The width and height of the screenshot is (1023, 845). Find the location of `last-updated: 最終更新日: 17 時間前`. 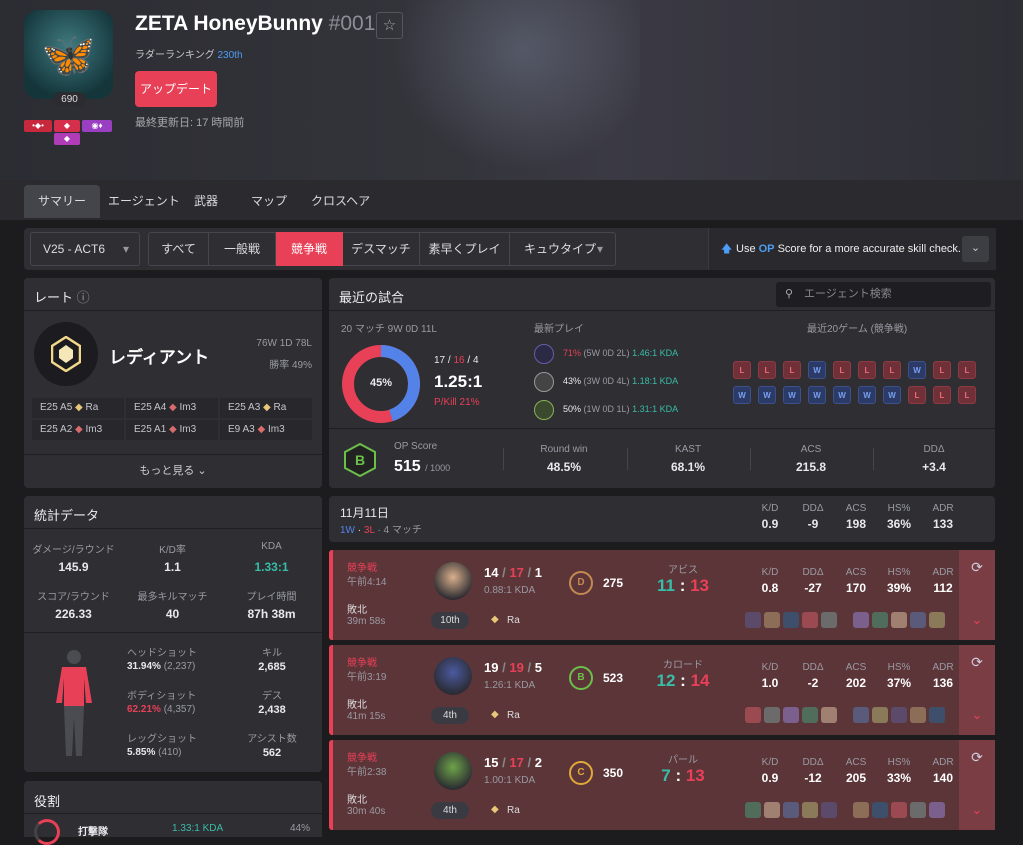

last-updated: 最終更新日: 17 時間前 is located at coordinates (190, 123).